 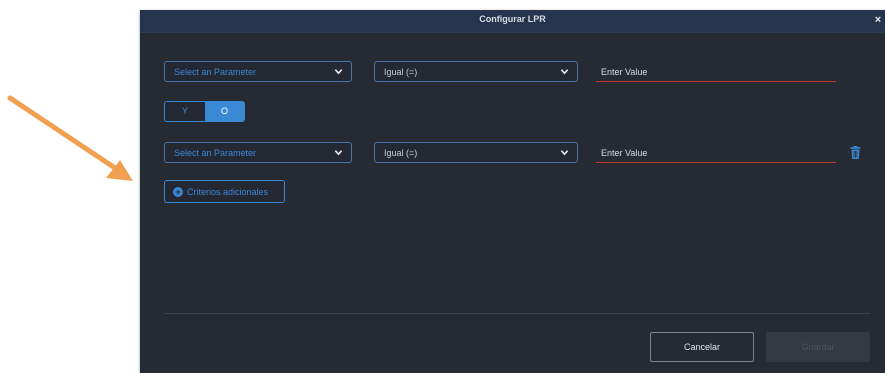 What do you see at coordinates (716, 72) in the screenshot?
I see `value-field-1: Enter Value` at bounding box center [716, 72].